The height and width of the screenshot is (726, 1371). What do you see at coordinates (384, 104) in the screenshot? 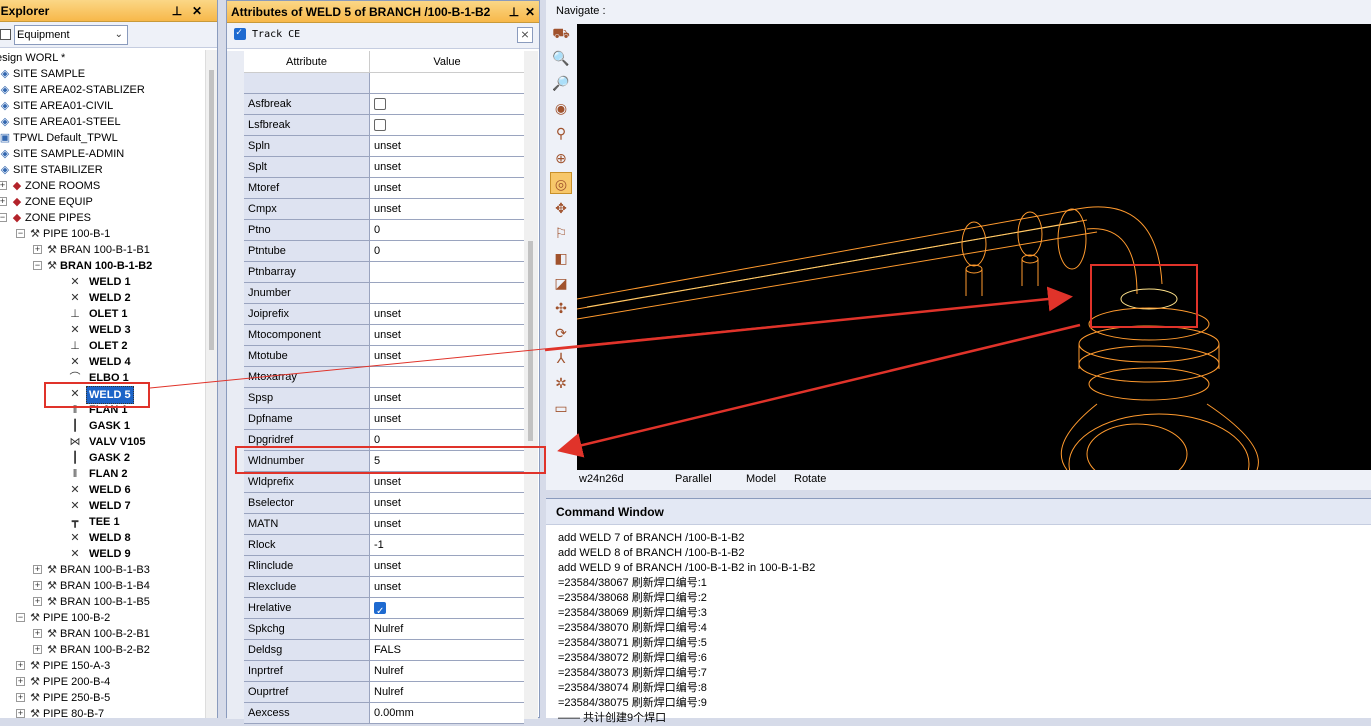
I see `attribute-row: Asfbreak` at bounding box center [384, 104].